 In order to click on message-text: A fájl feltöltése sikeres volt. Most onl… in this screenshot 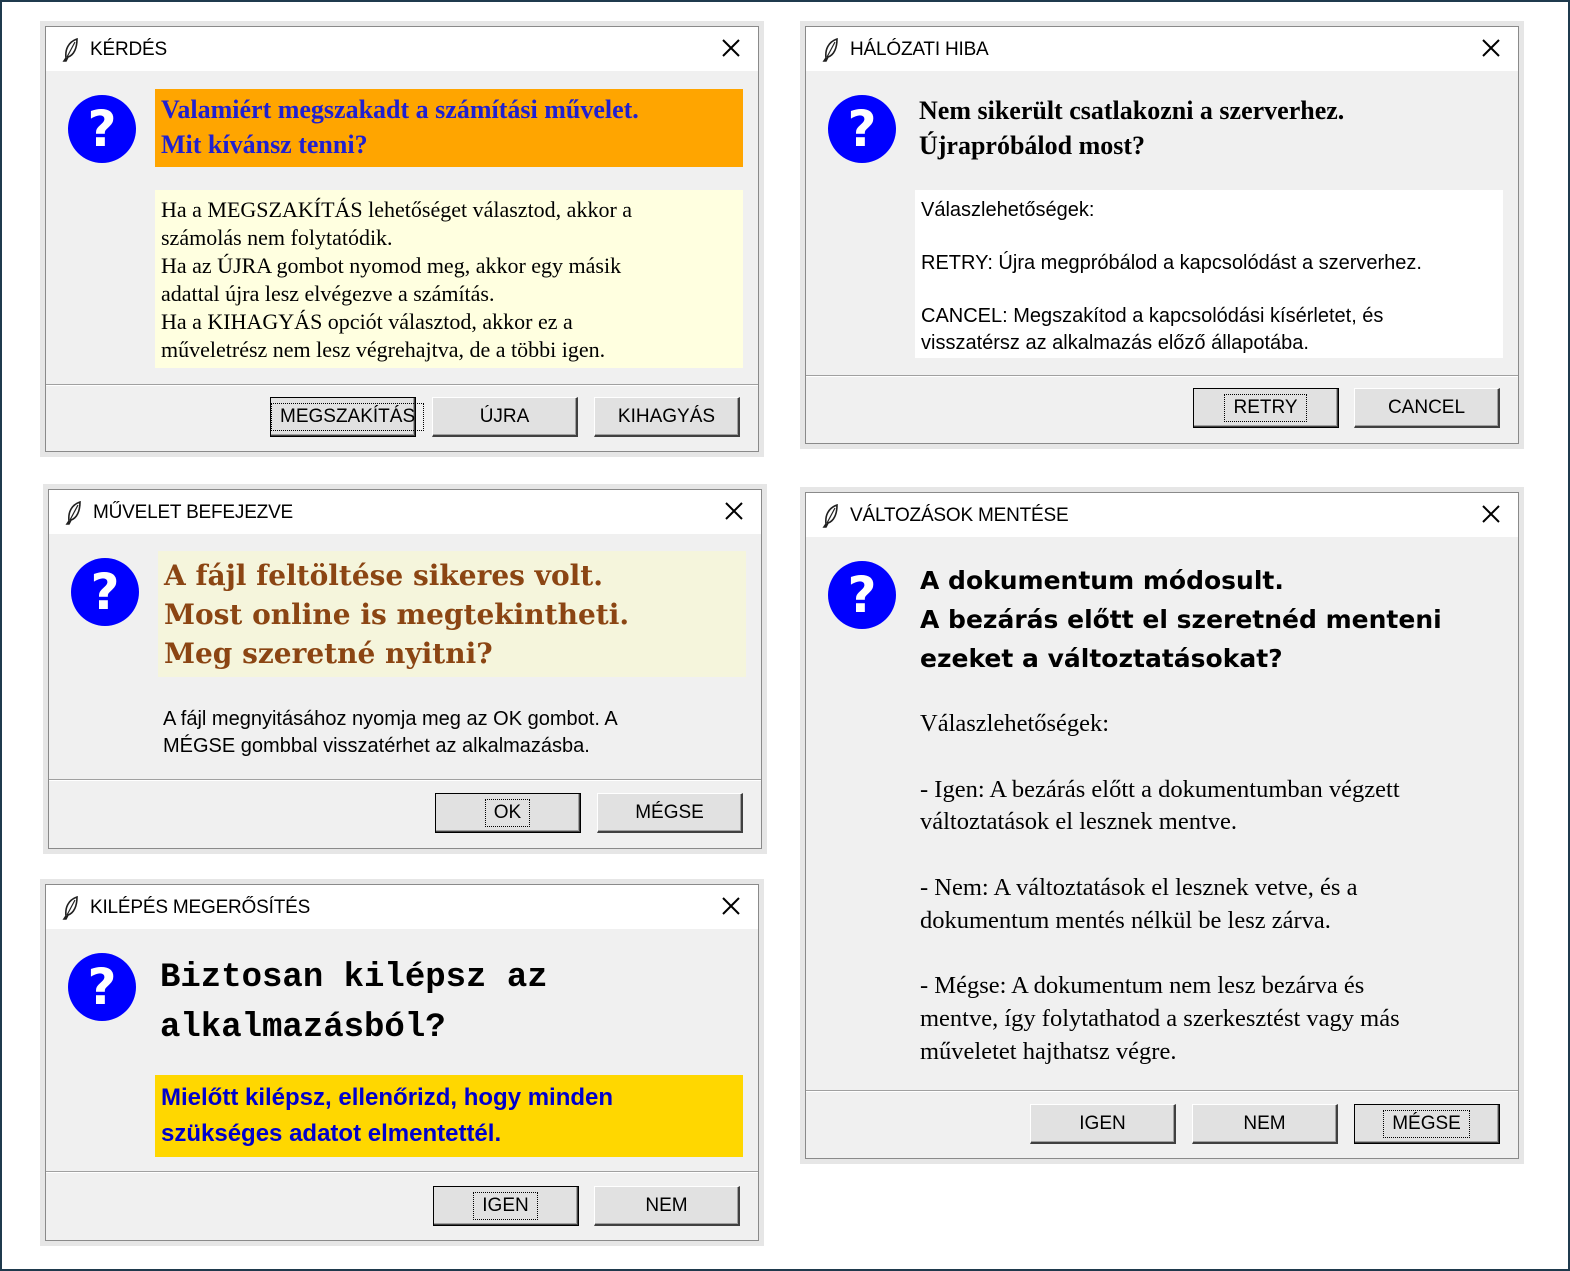, I will do `click(452, 614)`.